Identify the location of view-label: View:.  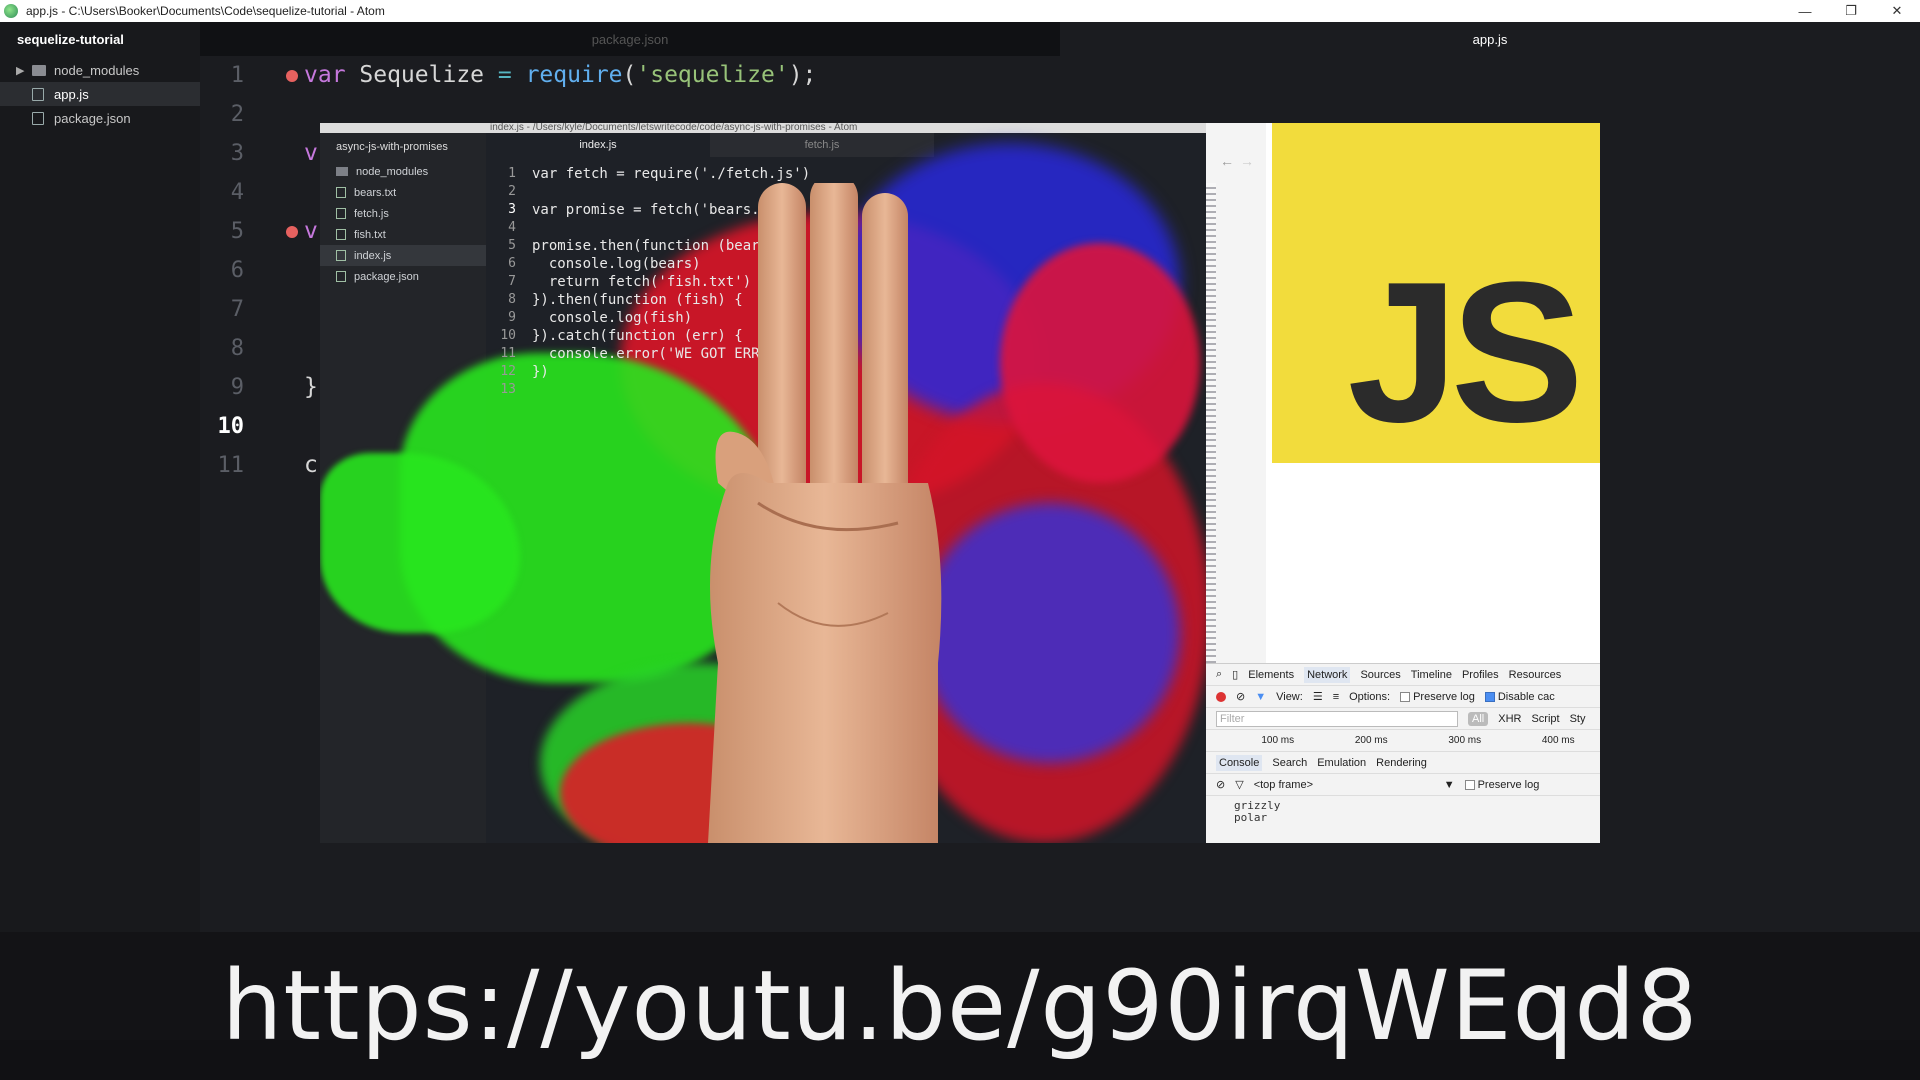
(1289, 696).